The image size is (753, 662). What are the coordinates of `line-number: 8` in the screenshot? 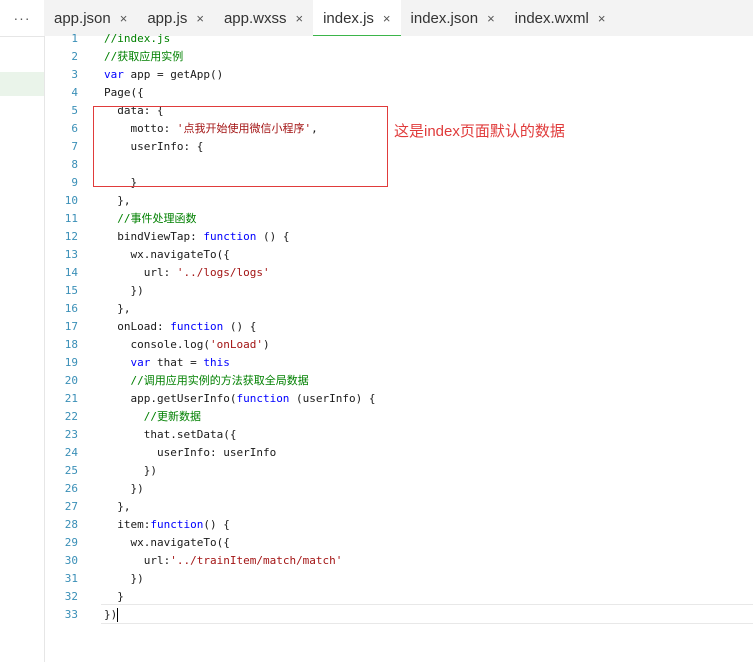 It's located at (74, 164).